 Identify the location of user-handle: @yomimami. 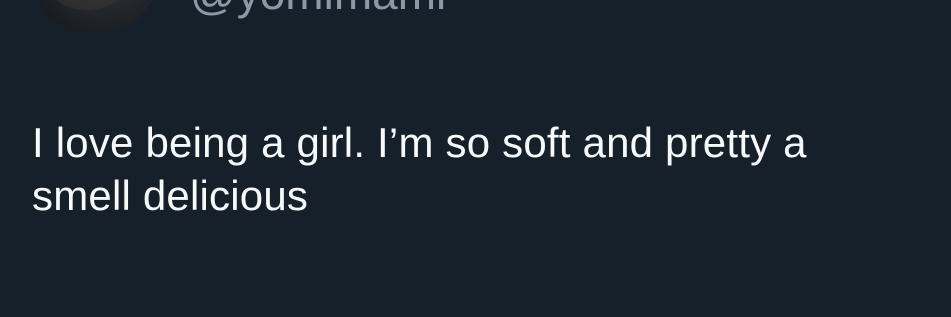
(318, 8).